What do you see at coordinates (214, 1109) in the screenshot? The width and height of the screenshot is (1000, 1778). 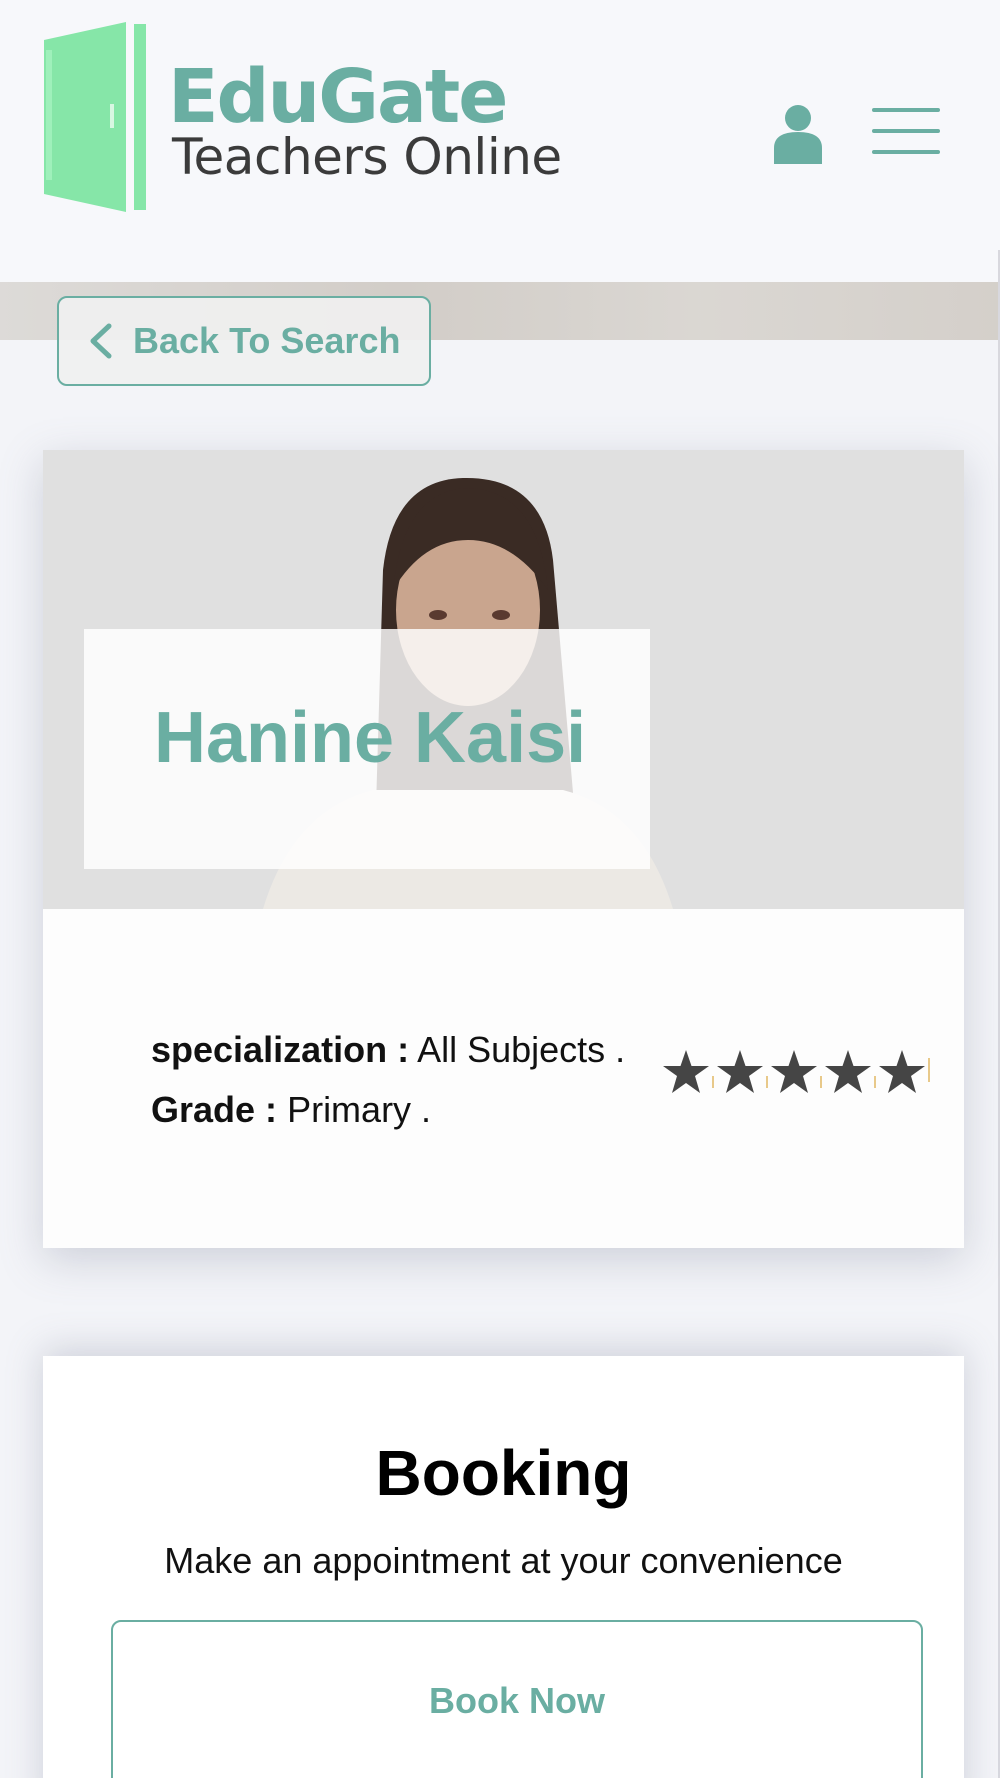 I see `grade-label: Grade :` at bounding box center [214, 1109].